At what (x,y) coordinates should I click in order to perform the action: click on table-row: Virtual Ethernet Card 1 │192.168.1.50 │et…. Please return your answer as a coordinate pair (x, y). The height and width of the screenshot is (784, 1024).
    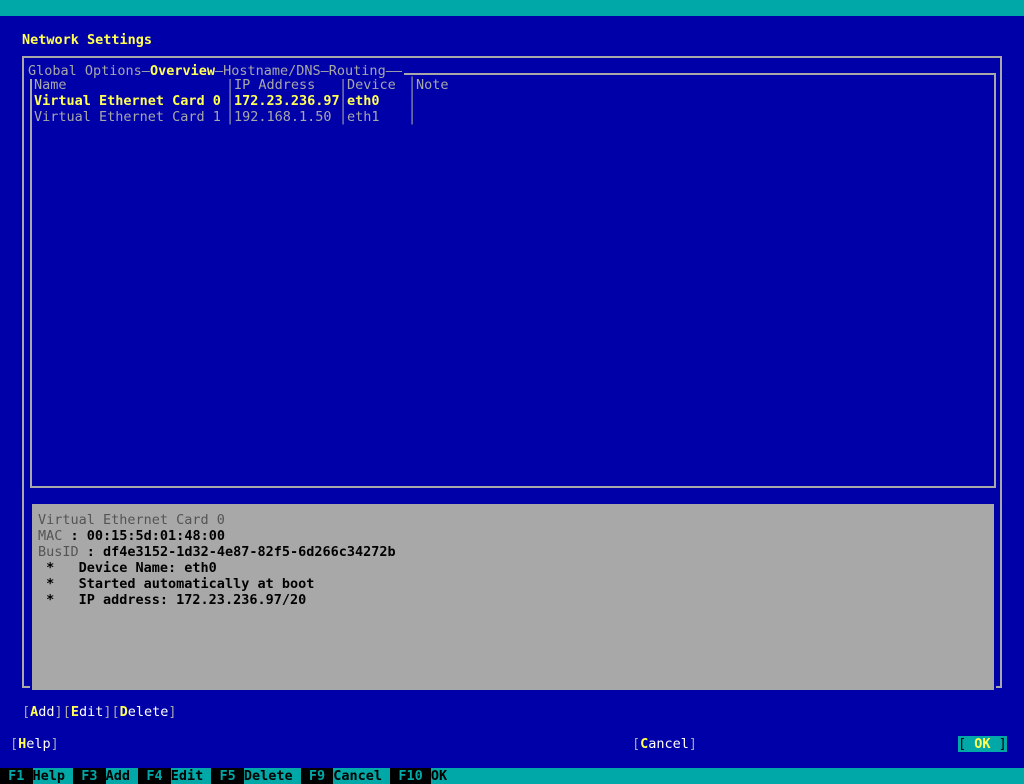
    Looking at the image, I should click on (255, 117).